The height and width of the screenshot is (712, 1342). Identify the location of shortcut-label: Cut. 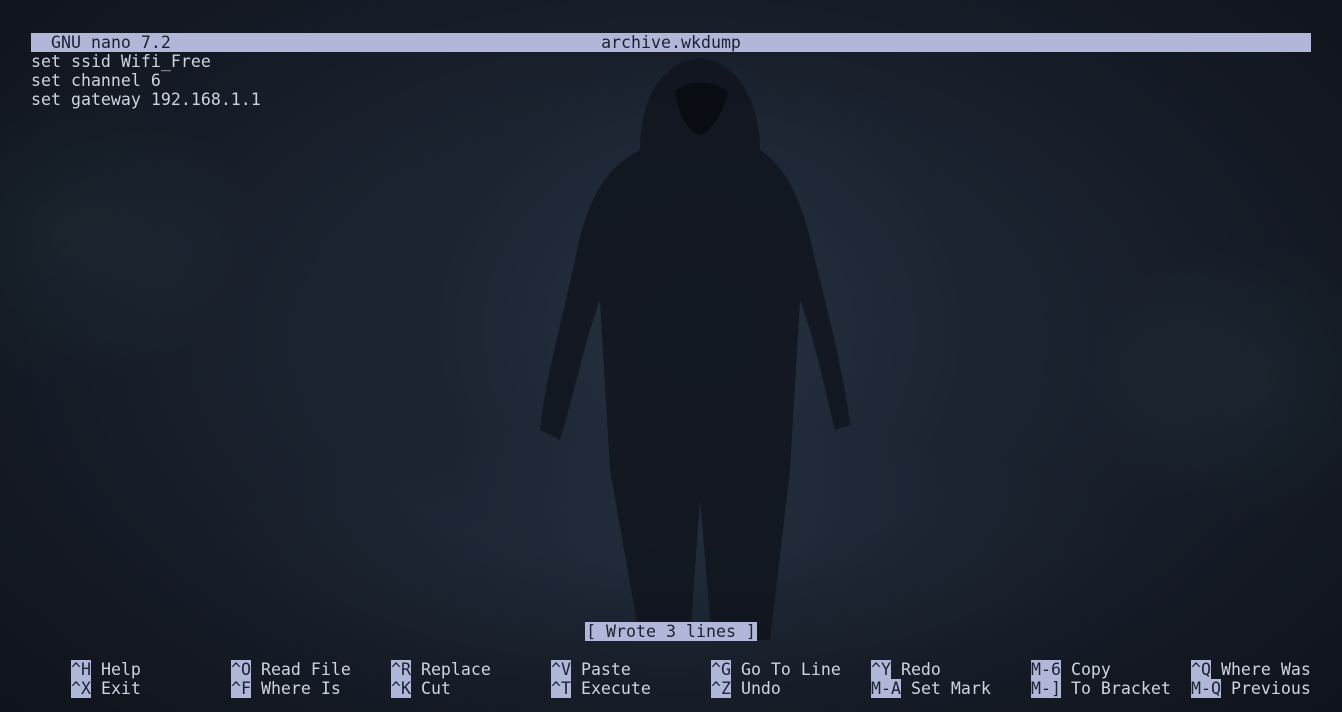
(435, 688).